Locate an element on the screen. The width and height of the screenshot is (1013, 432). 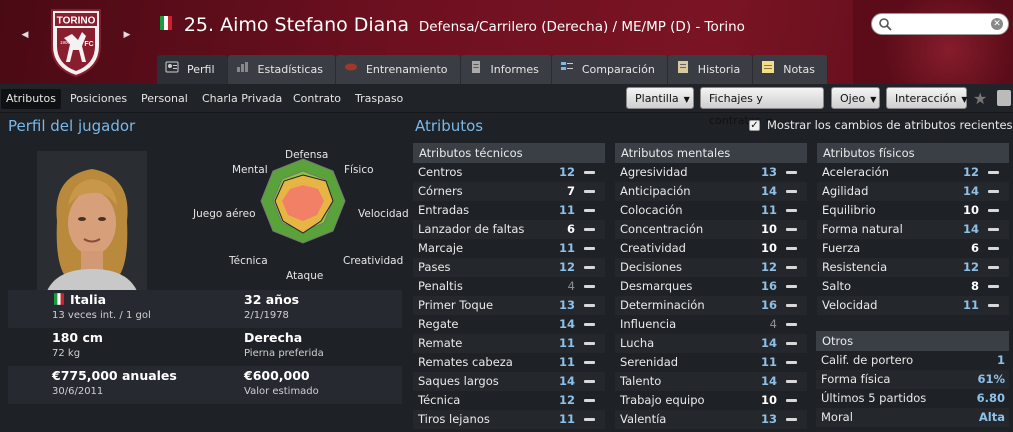
attributes-heading: Atributos is located at coordinates (449, 126).